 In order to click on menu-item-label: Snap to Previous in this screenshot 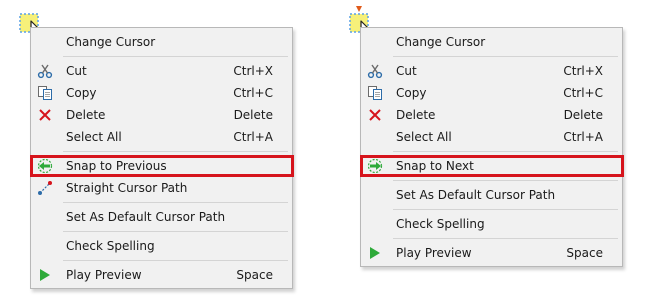, I will do `click(116, 166)`.